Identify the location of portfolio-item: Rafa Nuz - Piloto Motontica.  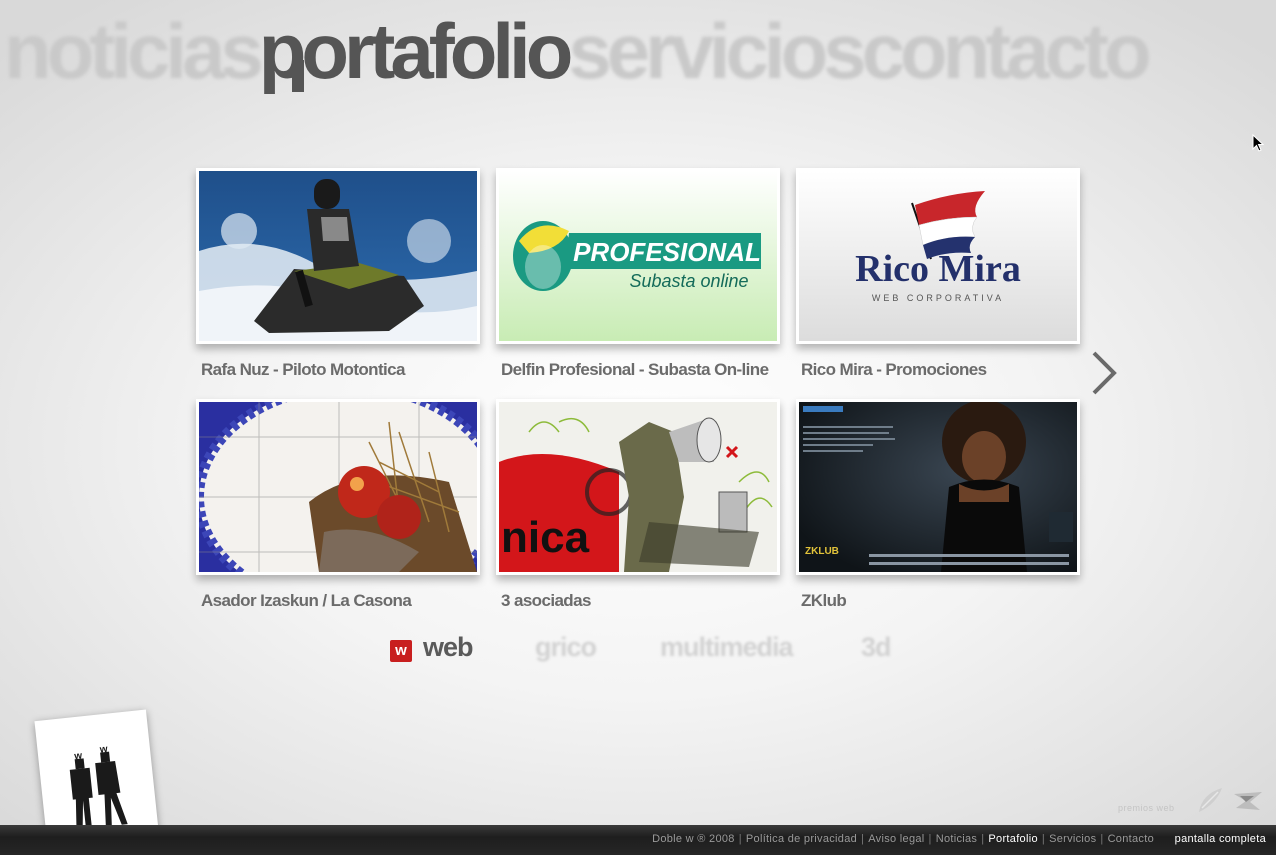
(338, 275).